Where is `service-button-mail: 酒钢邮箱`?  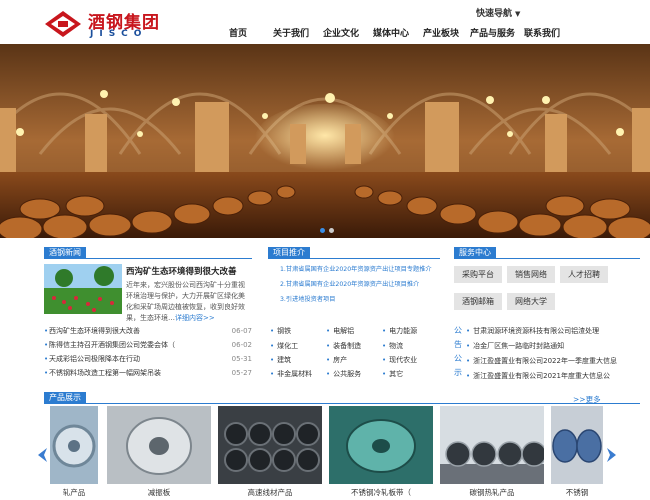 service-button-mail: 酒钢邮箱 is located at coordinates (478, 301).